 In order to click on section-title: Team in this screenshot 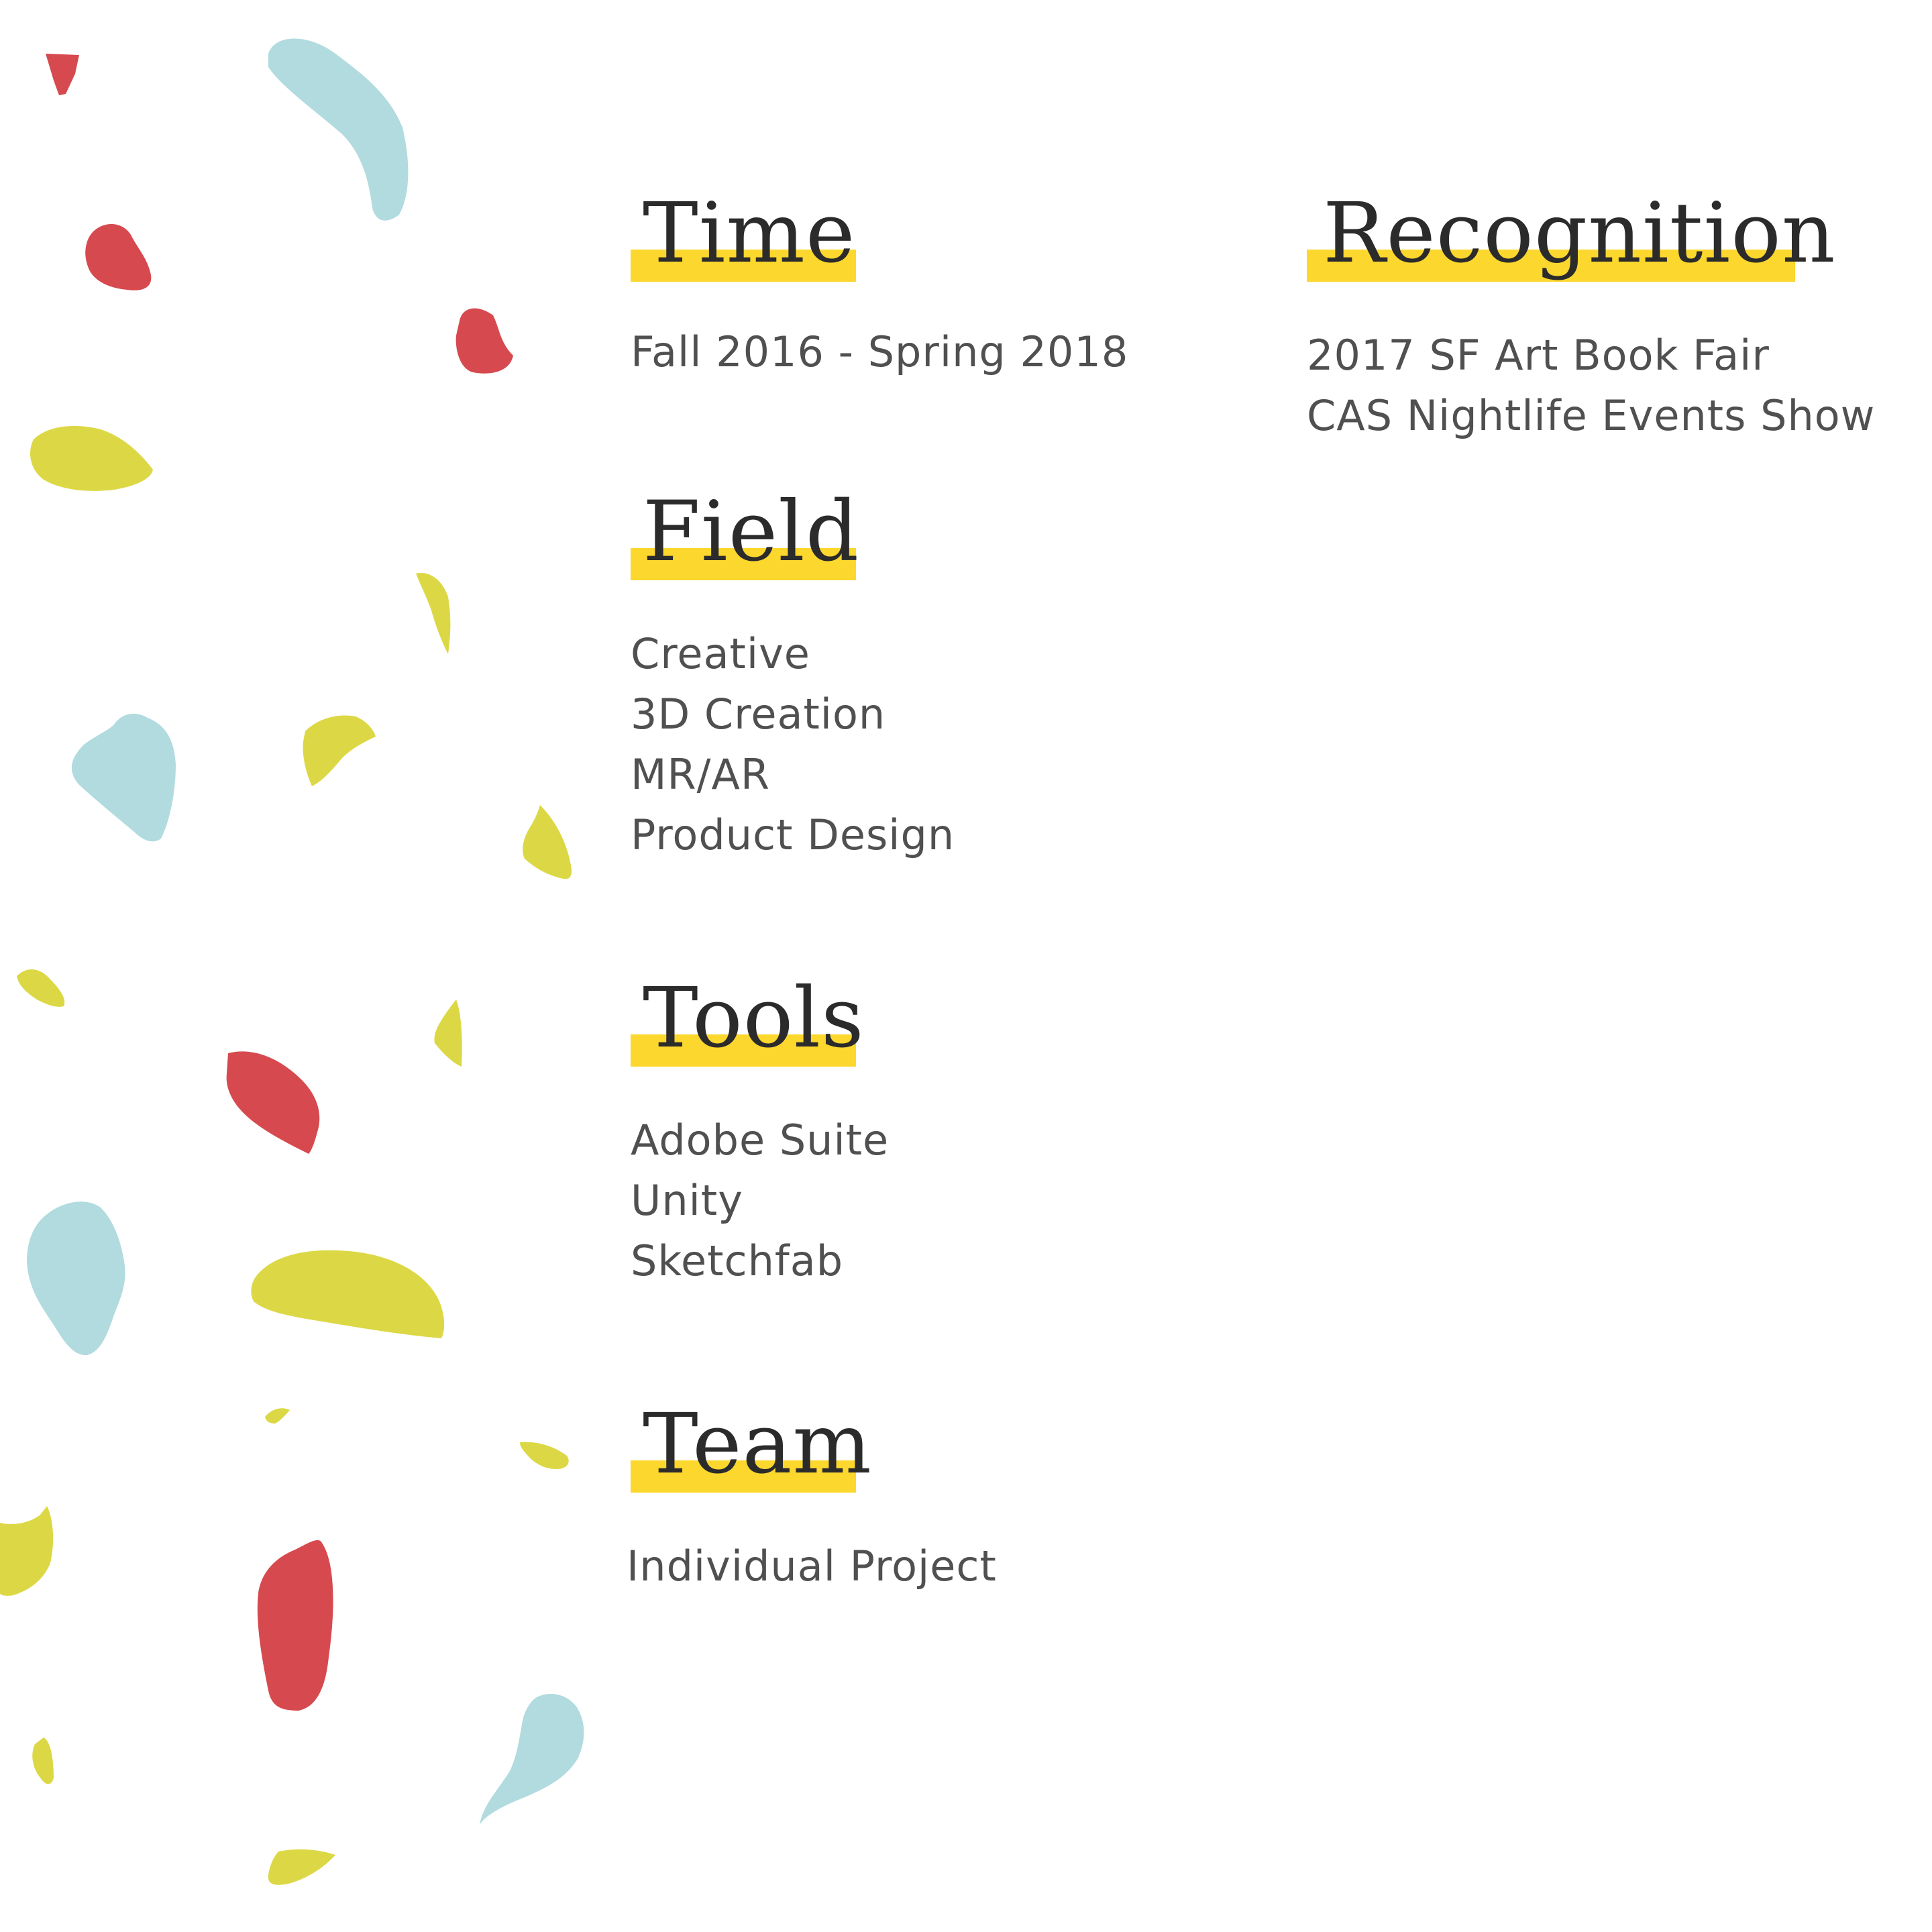, I will do `click(757, 1444)`.